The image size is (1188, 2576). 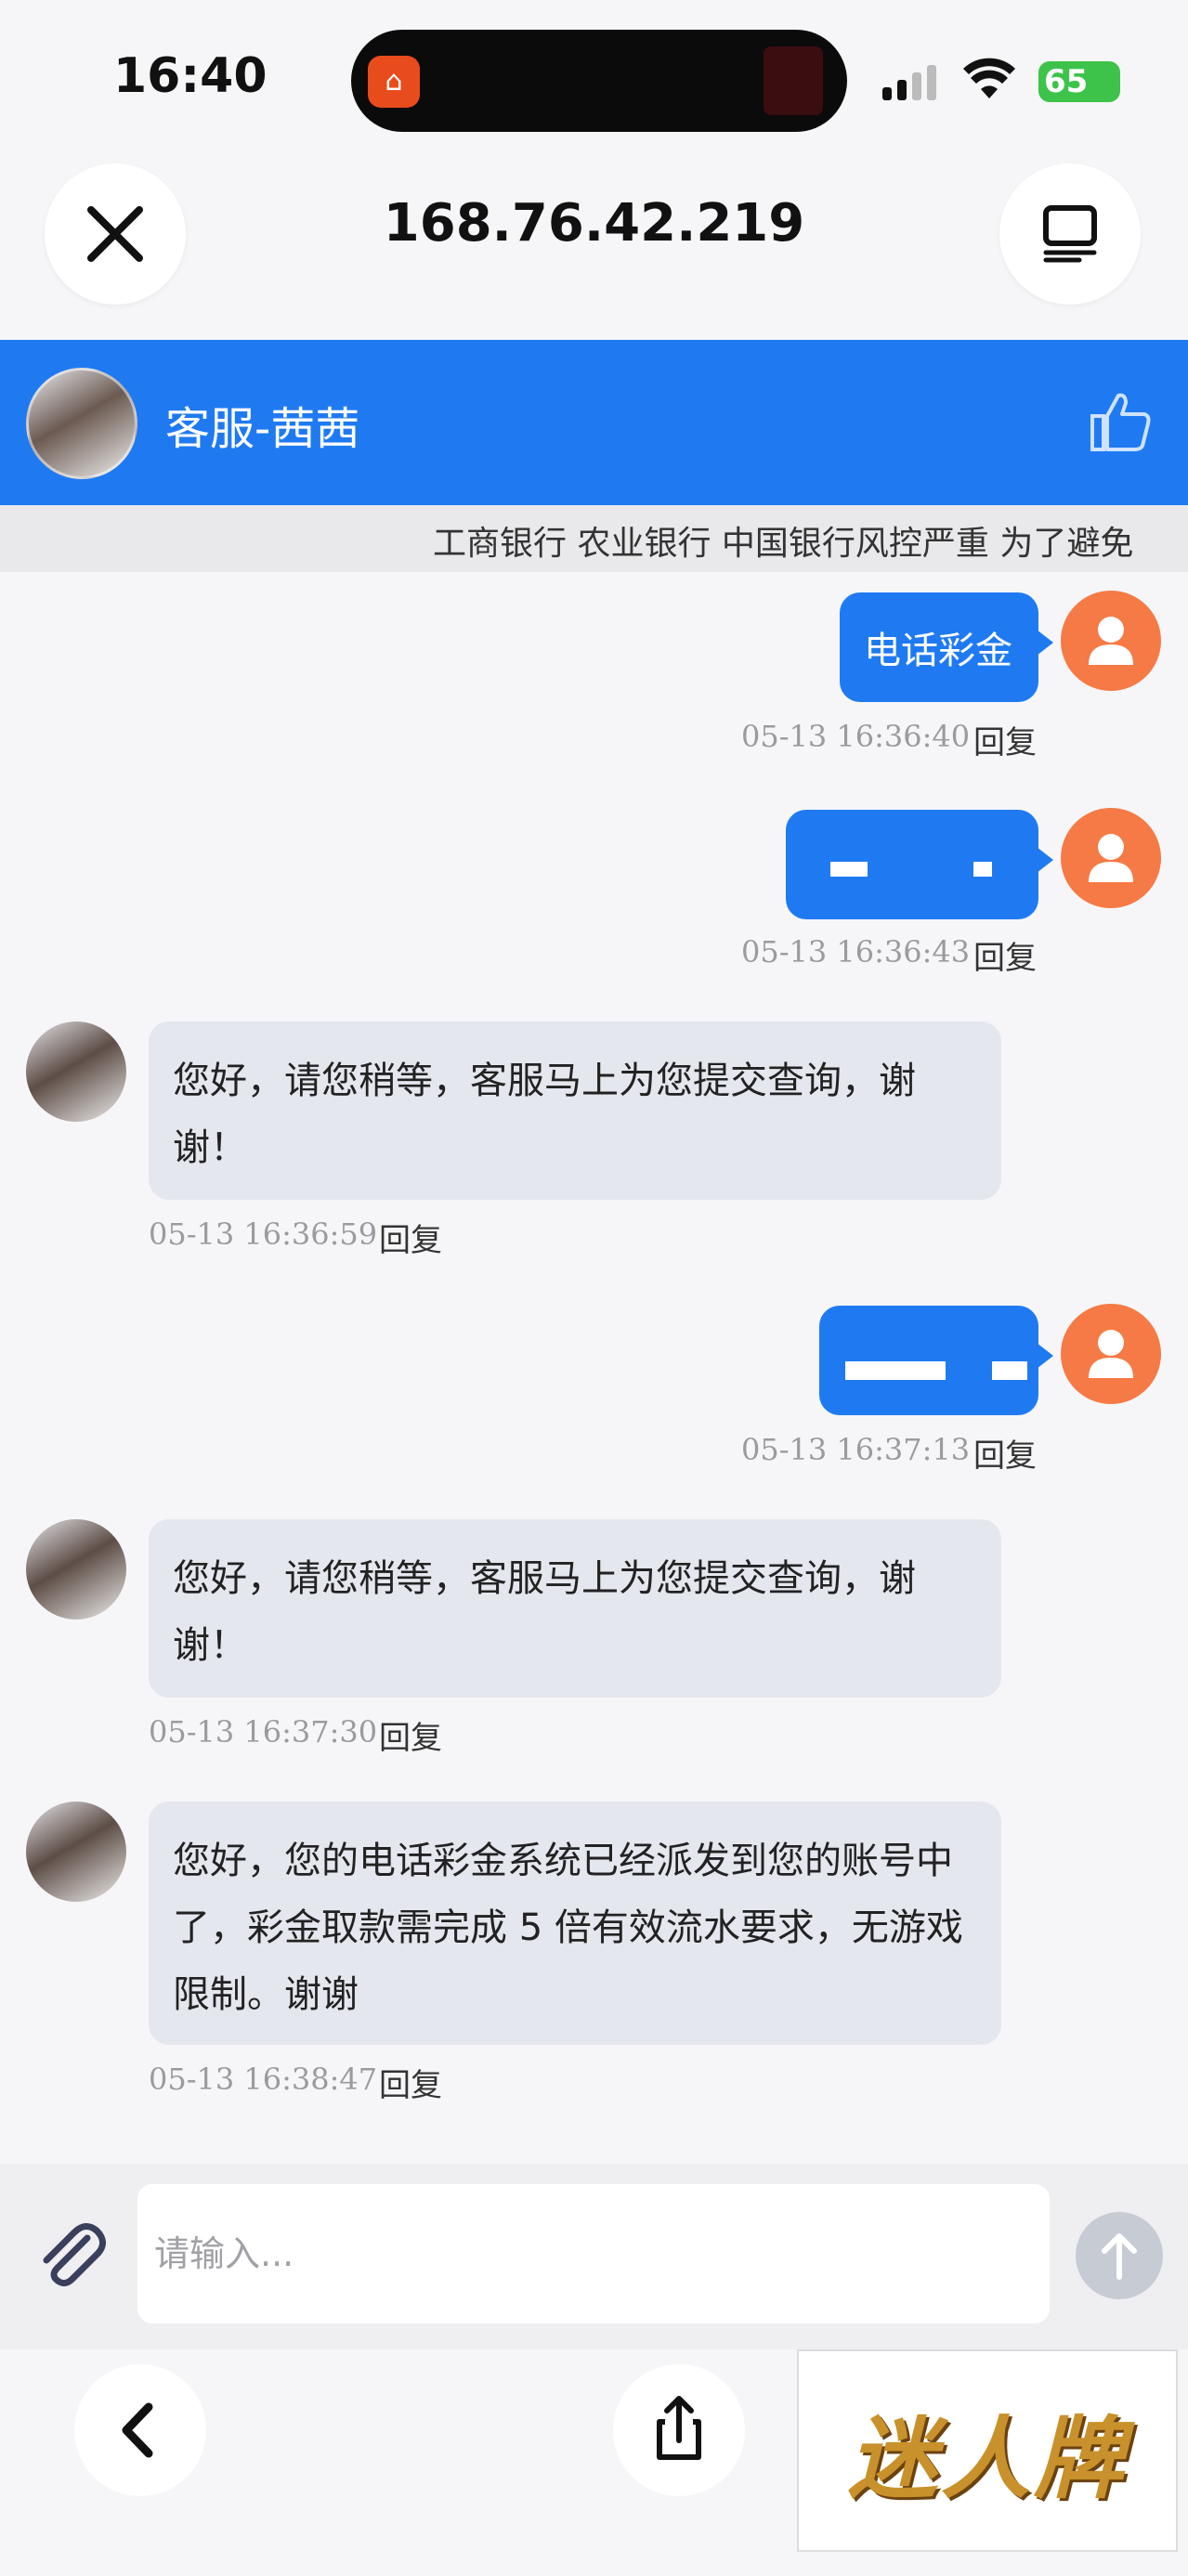 What do you see at coordinates (264, 2079) in the screenshot?
I see `message-time: 05-13 16:38:47` at bounding box center [264, 2079].